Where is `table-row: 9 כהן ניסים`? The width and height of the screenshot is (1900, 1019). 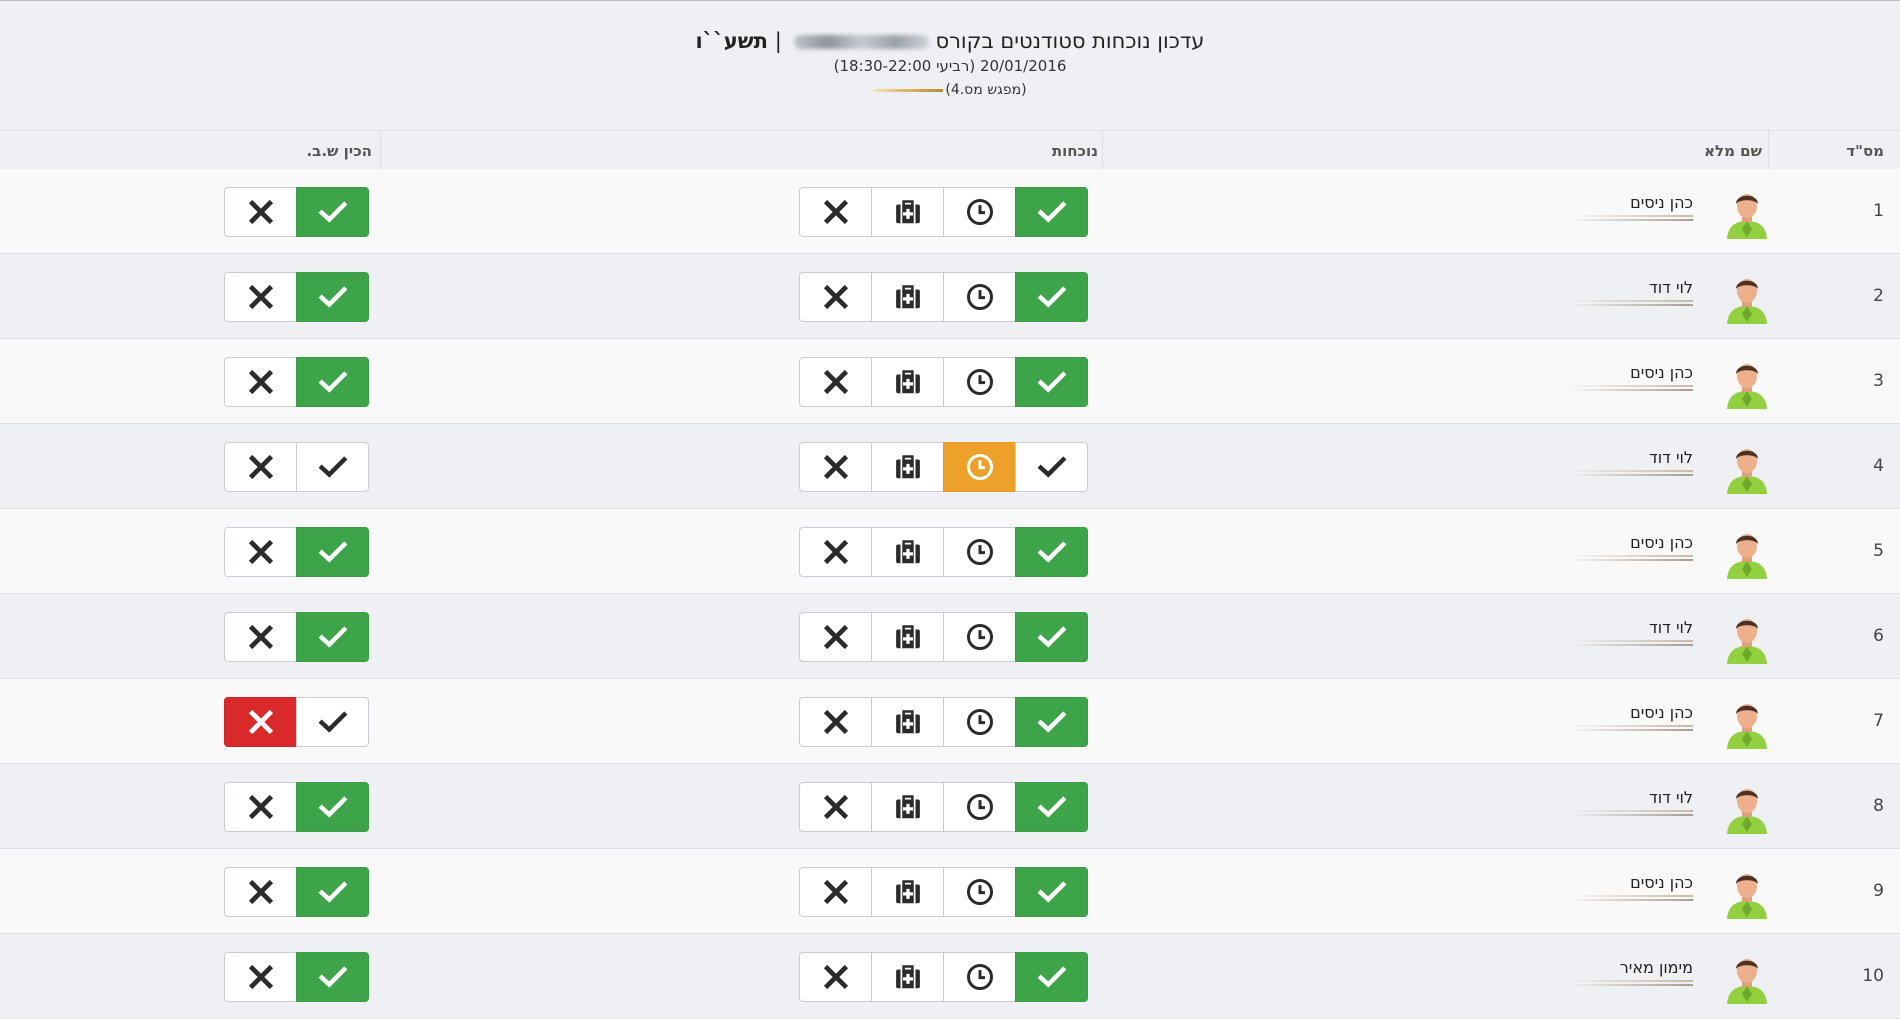 table-row: 9 כהן ניסים is located at coordinates (950, 891).